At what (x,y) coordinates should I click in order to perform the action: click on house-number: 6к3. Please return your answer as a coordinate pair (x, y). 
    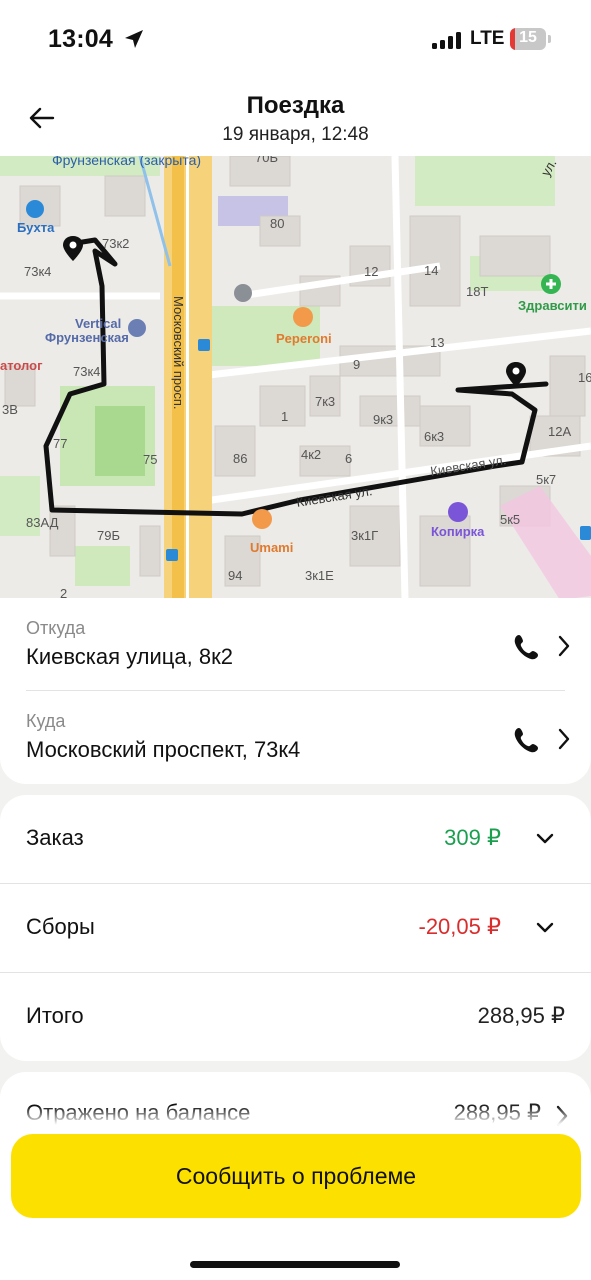
    Looking at the image, I should click on (434, 436).